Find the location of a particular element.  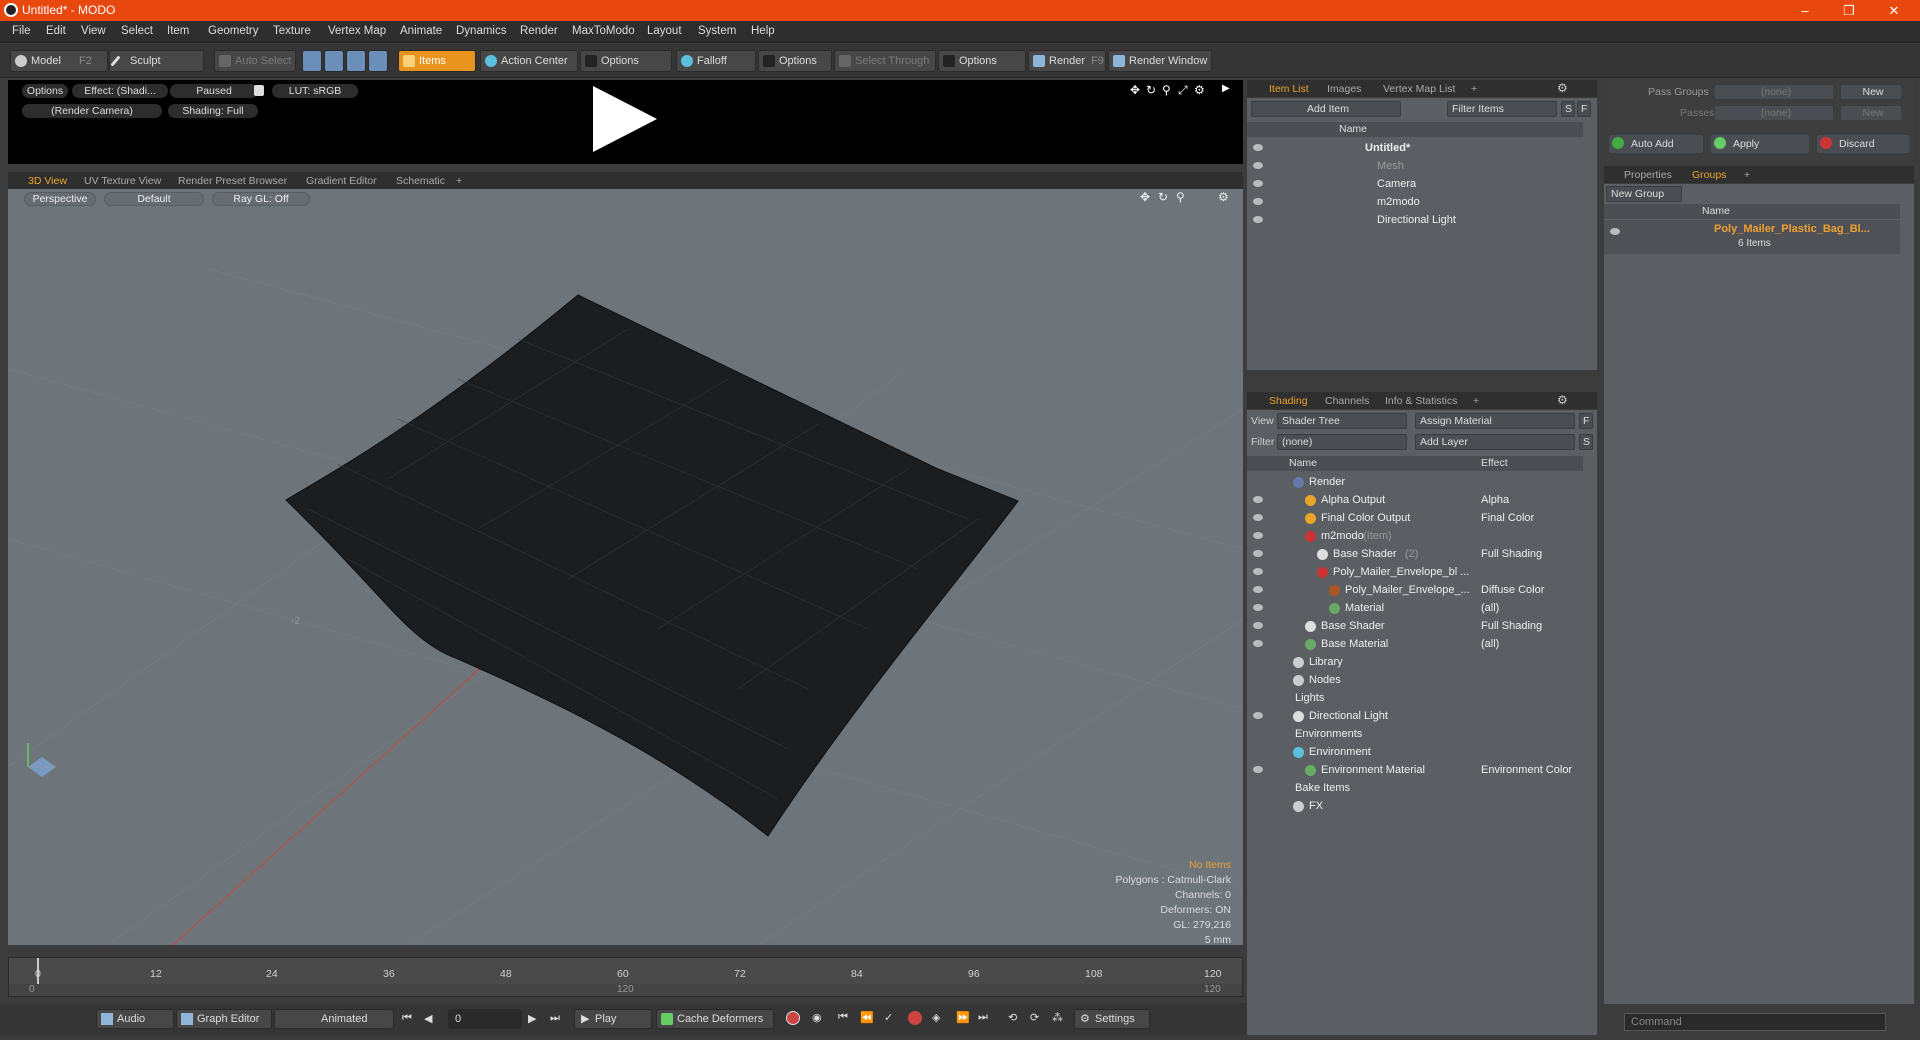

filter-dropdown: (none) is located at coordinates (1342, 442).